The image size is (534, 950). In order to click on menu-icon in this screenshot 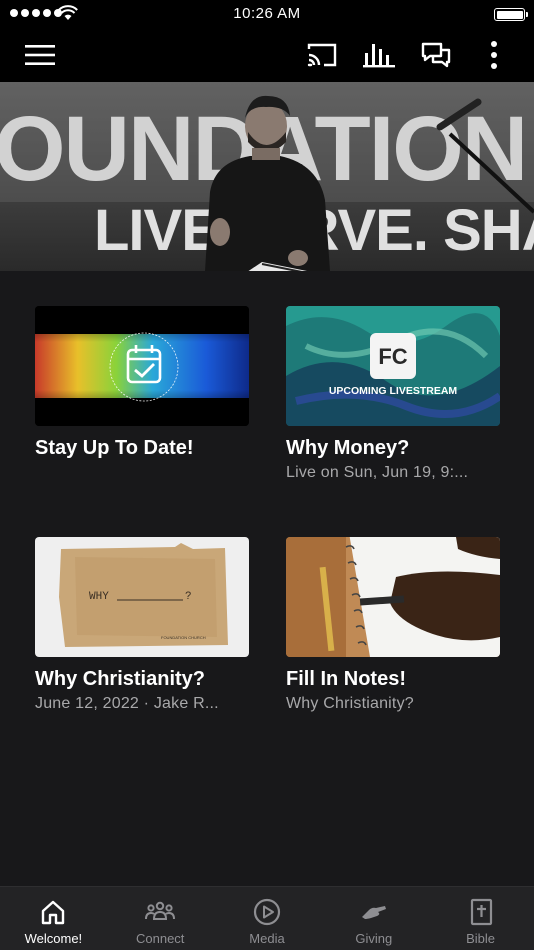, I will do `click(40, 55)`.